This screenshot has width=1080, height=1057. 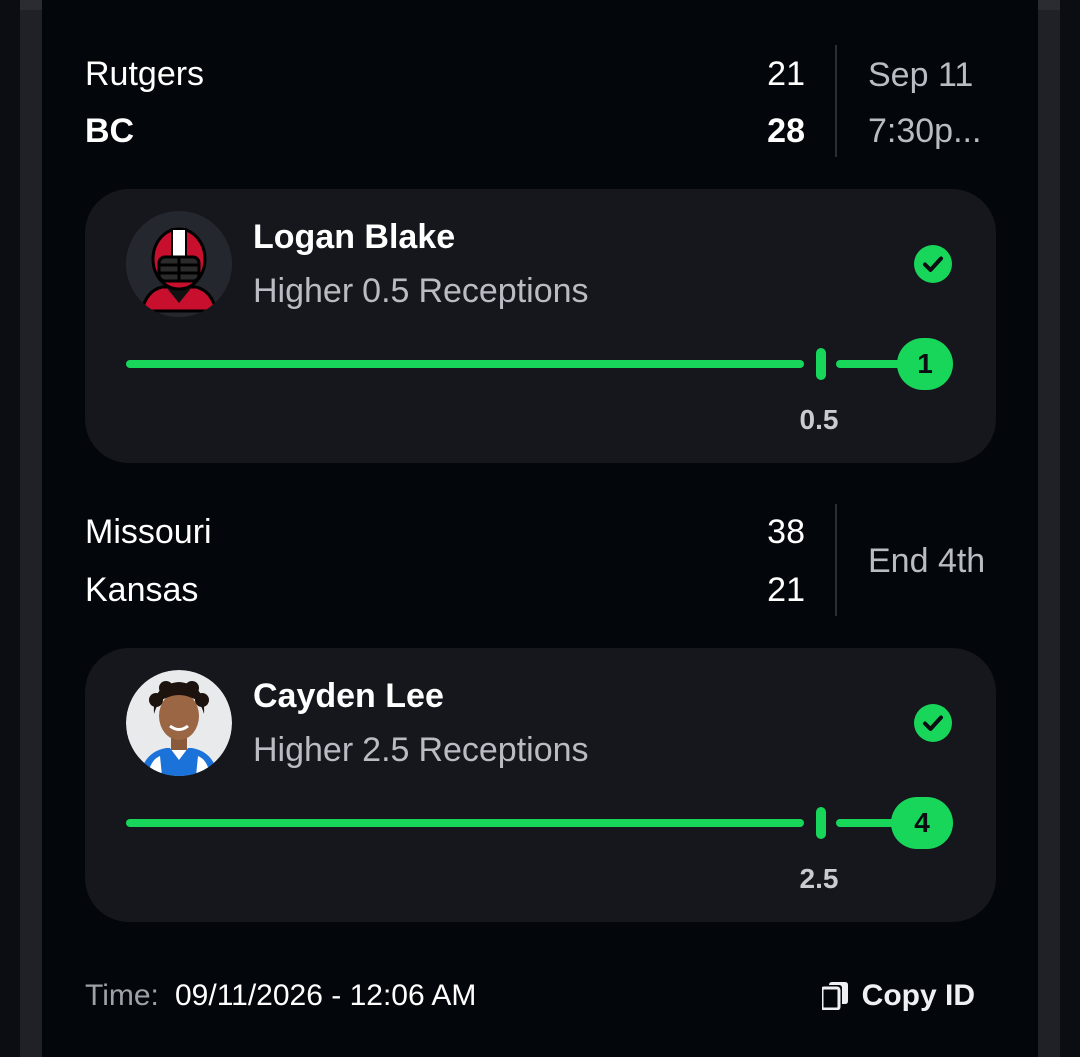 I want to click on player-name: Cayden Lee, so click(x=348, y=696).